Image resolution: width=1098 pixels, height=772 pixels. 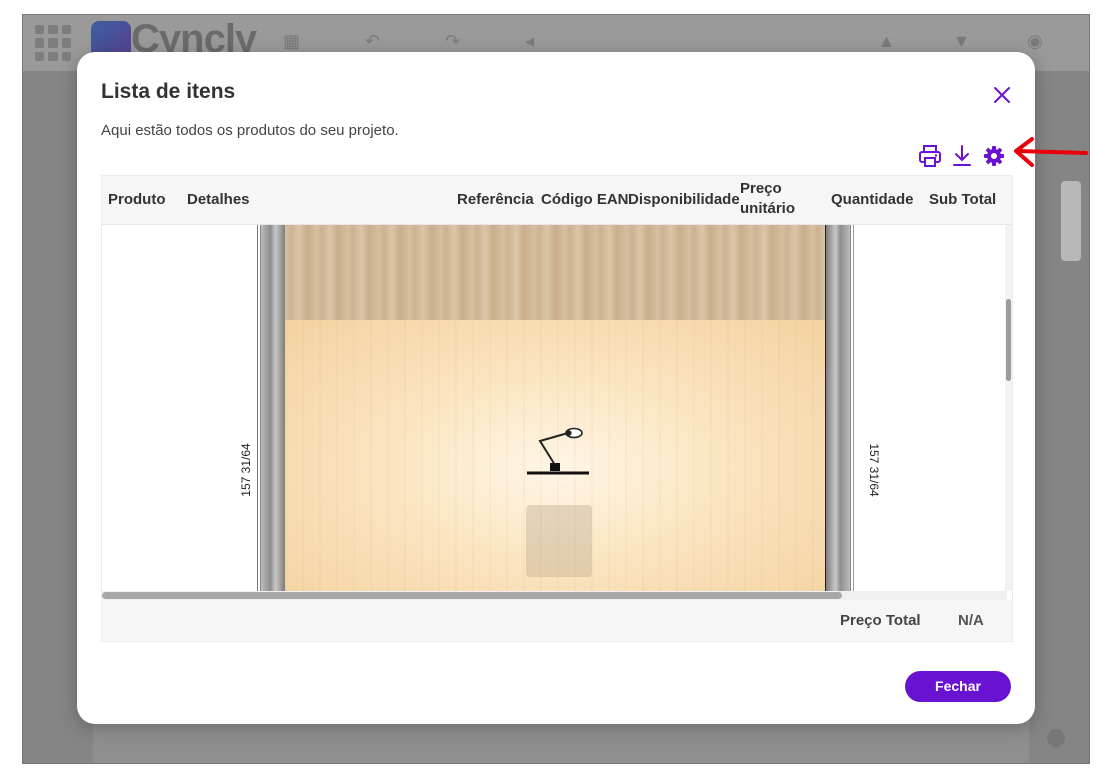 What do you see at coordinates (424, 41) in the screenshot?
I see `toolbar-icons: ▦ ↶ ↷ ◂` at bounding box center [424, 41].